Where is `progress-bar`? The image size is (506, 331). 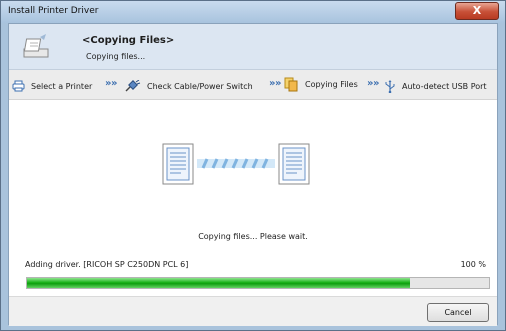
progress-bar is located at coordinates (258, 283).